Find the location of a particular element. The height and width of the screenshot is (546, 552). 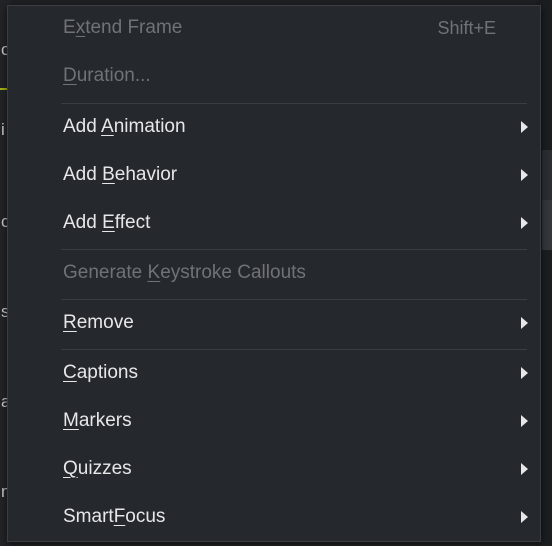

shortcut-text: Shift+E is located at coordinates (466, 27).